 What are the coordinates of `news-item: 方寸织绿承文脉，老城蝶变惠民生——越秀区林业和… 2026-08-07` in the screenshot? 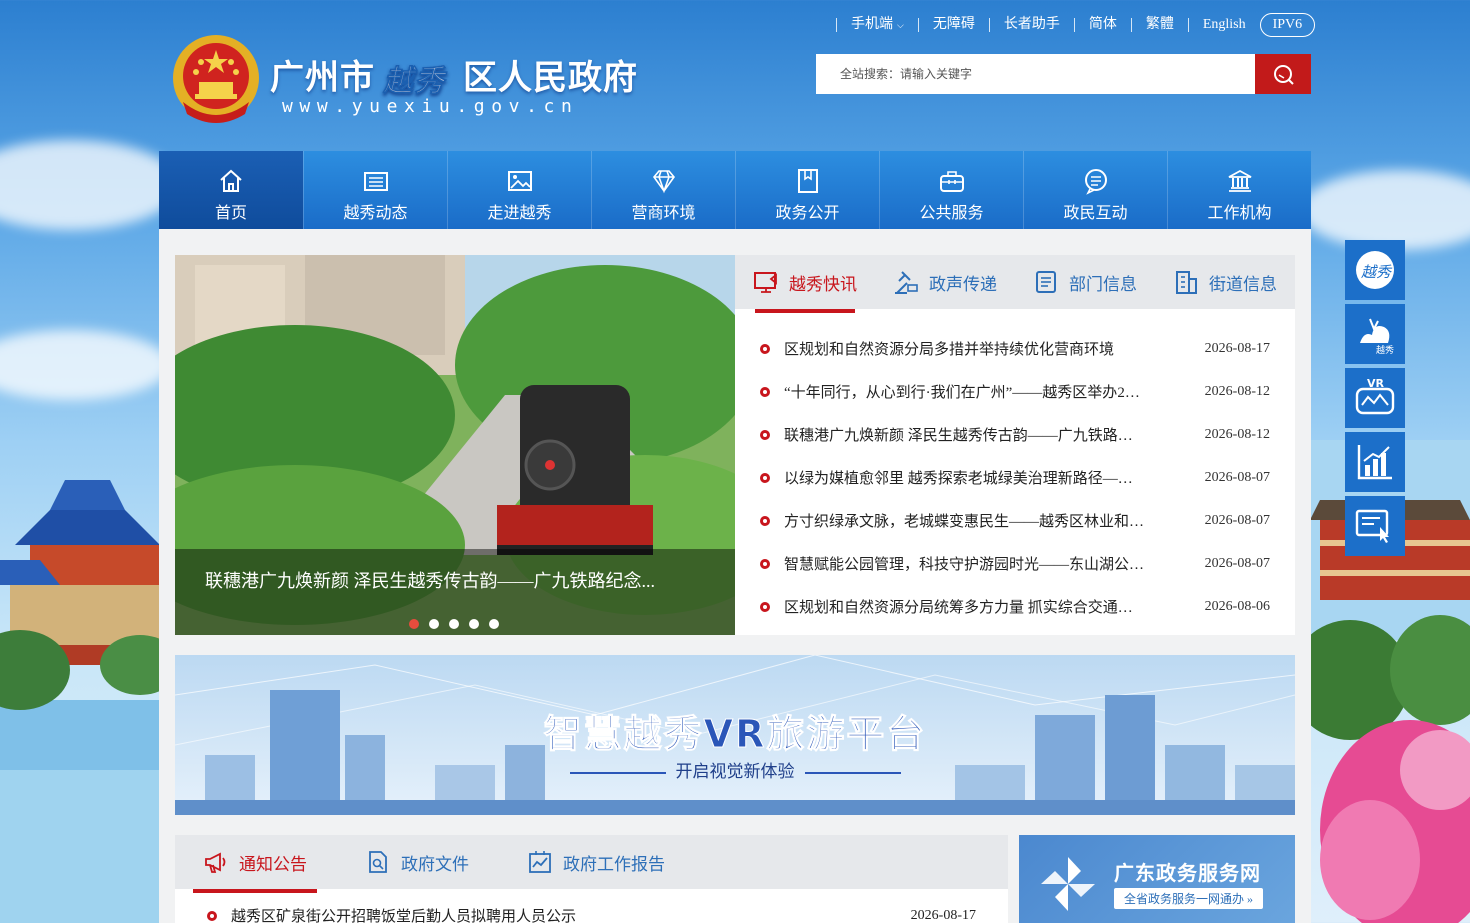 It's located at (1015, 520).